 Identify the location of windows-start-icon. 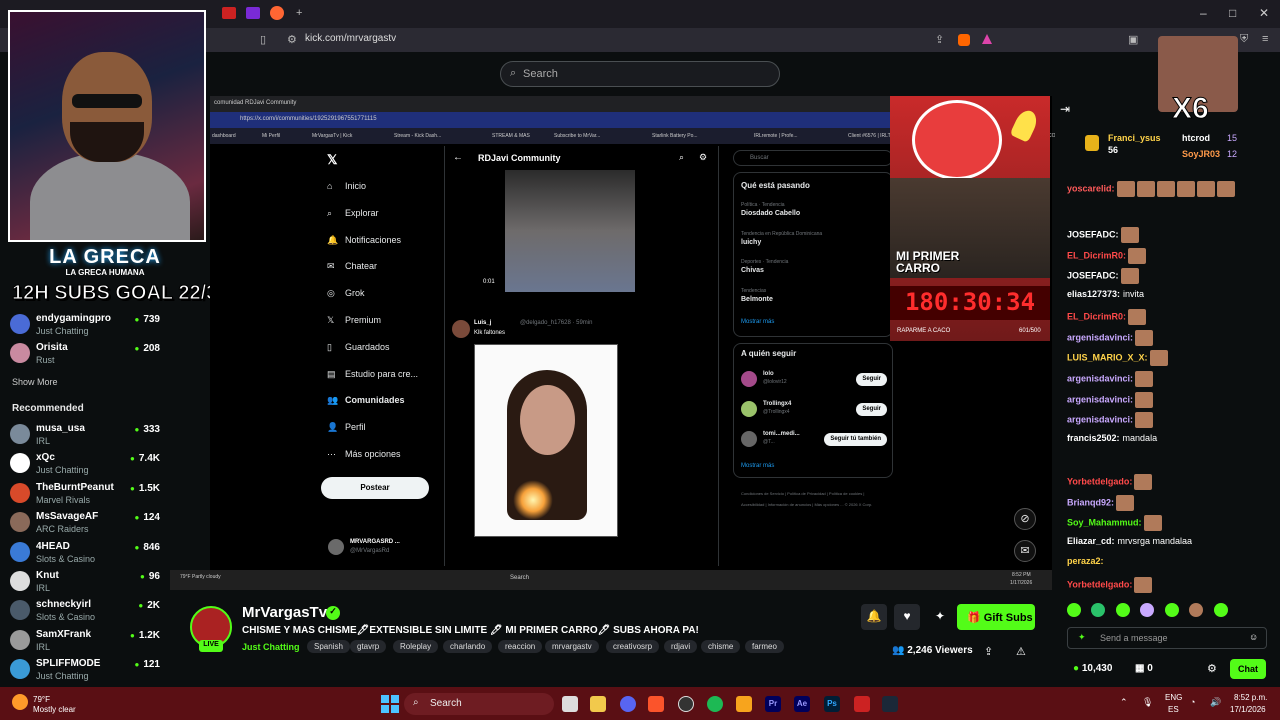
(390, 704).